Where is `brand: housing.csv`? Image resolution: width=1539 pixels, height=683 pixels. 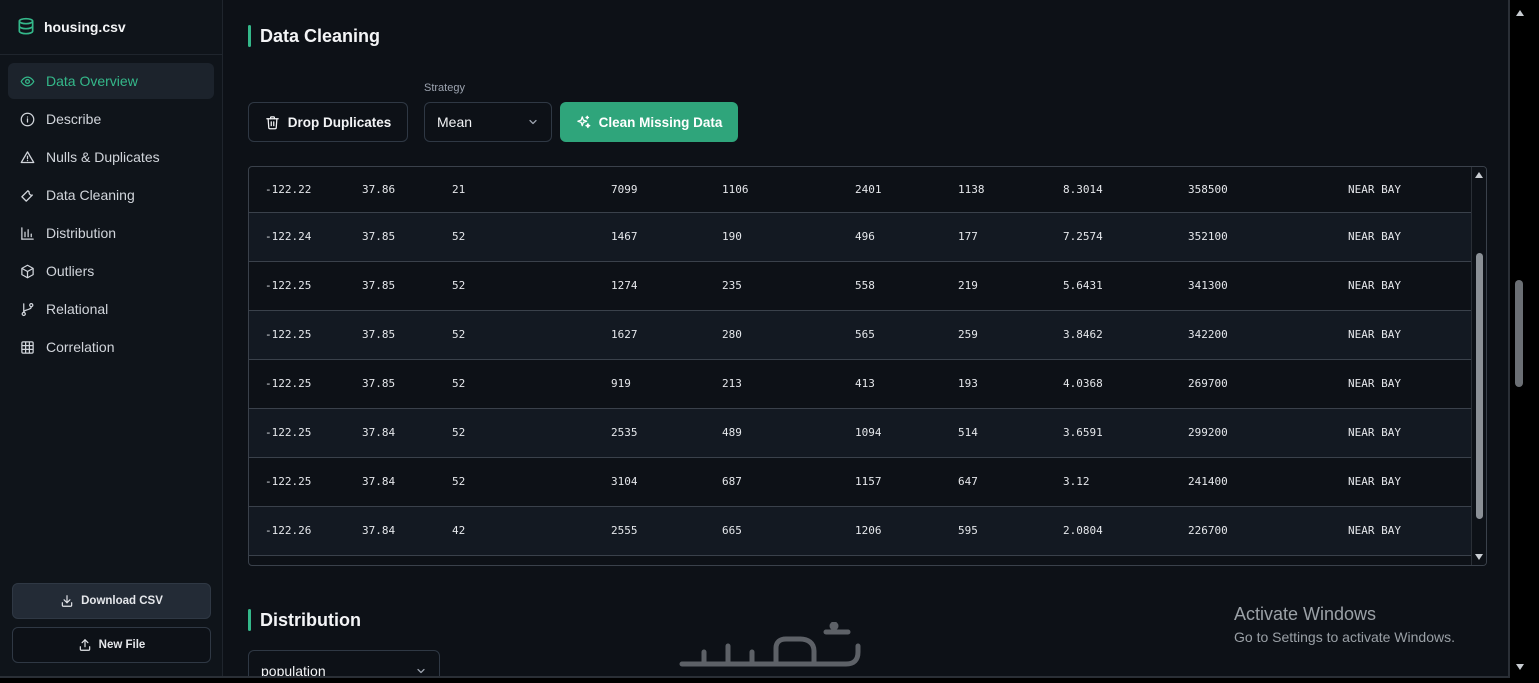 brand: housing.csv is located at coordinates (111, 27).